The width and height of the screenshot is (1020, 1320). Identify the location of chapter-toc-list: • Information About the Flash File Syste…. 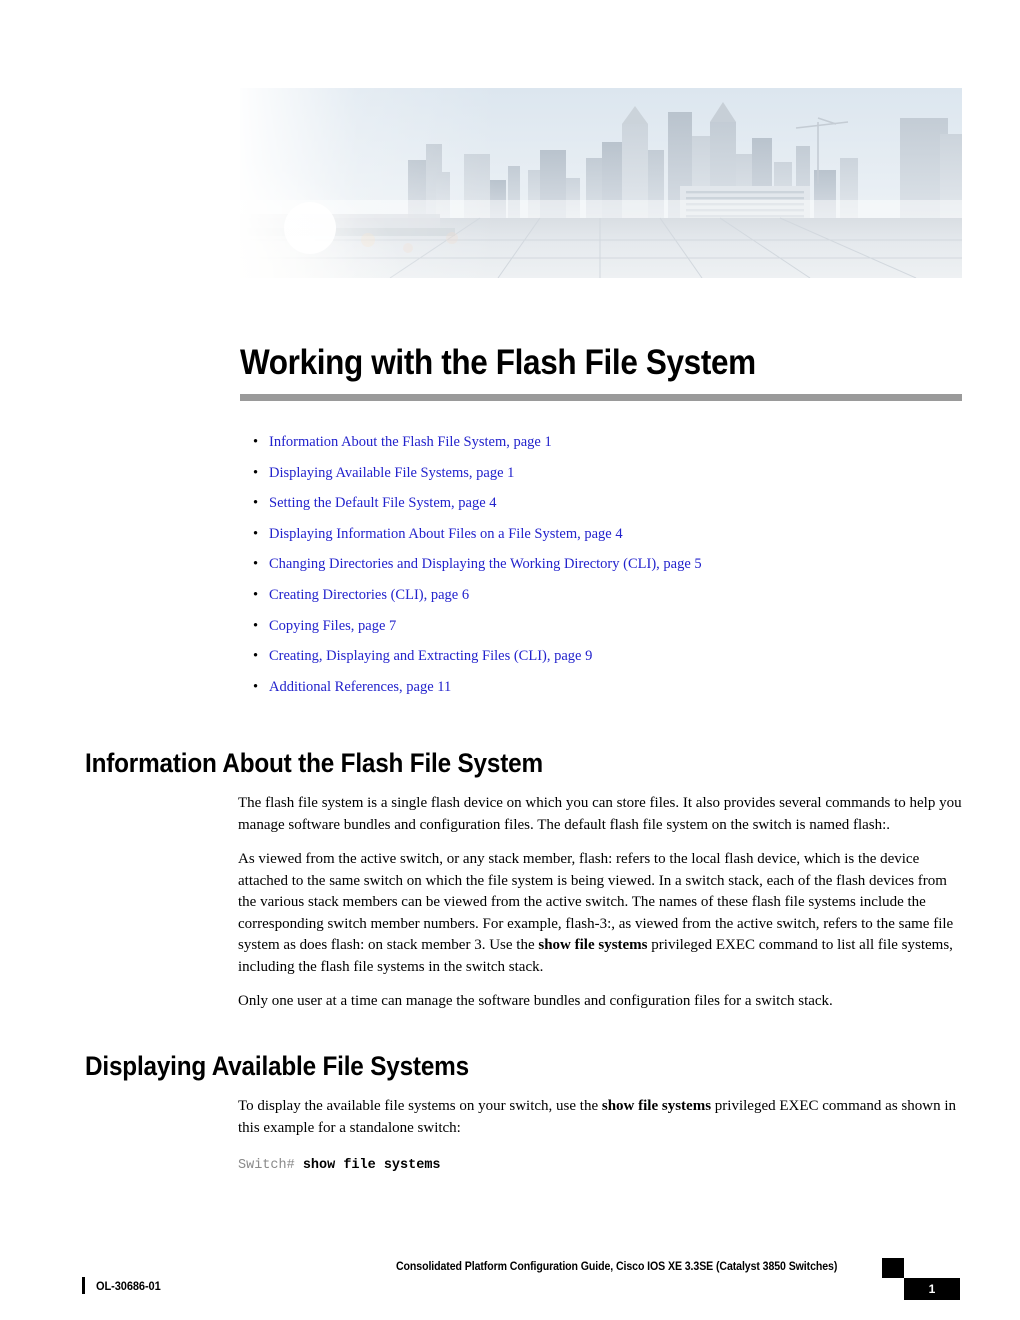
(601, 570).